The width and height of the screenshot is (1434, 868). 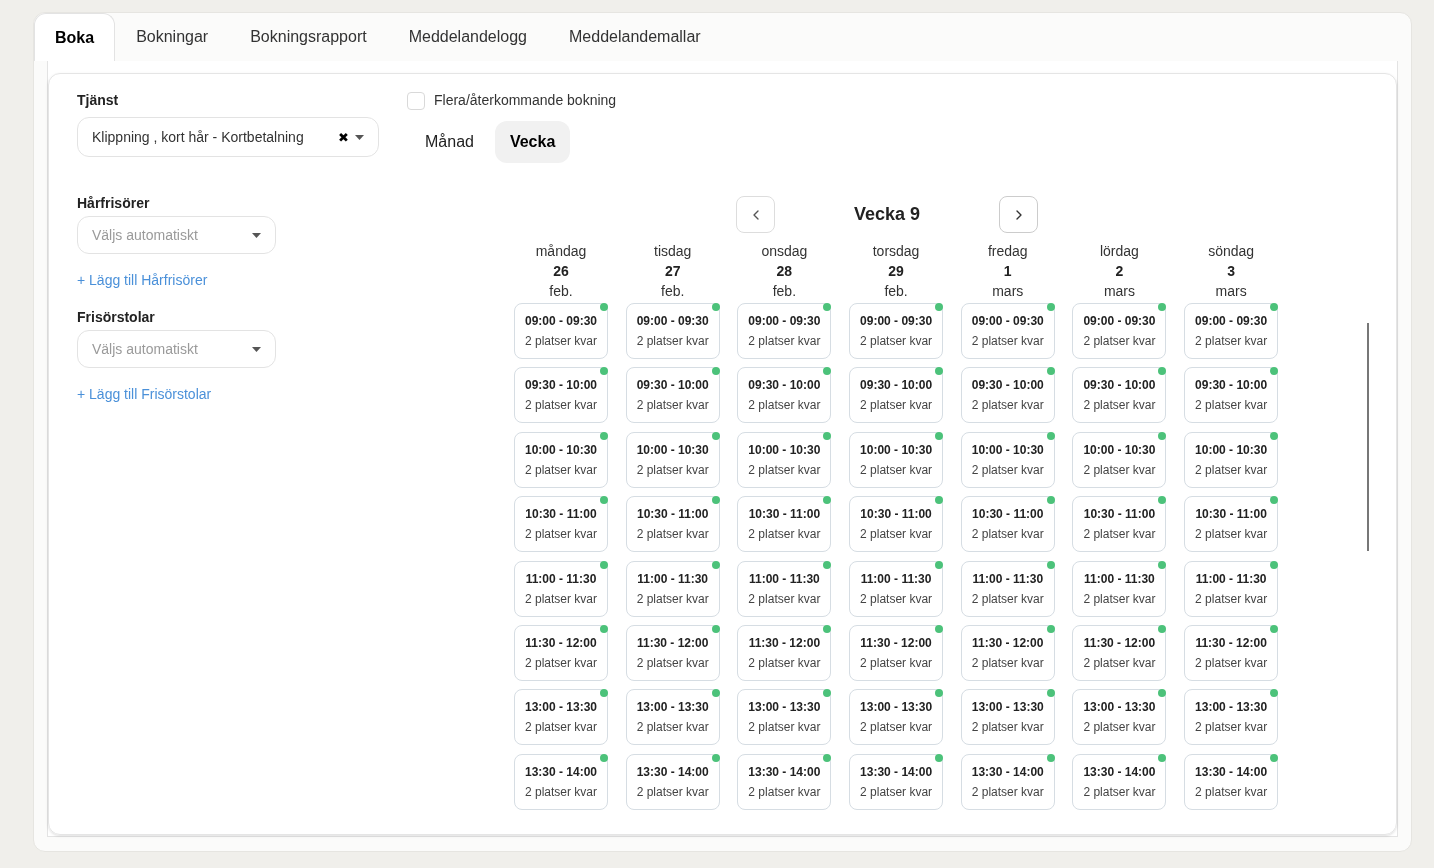 What do you see at coordinates (525, 100) in the screenshot?
I see `checkbox-label: Flera/återkommande bokning` at bounding box center [525, 100].